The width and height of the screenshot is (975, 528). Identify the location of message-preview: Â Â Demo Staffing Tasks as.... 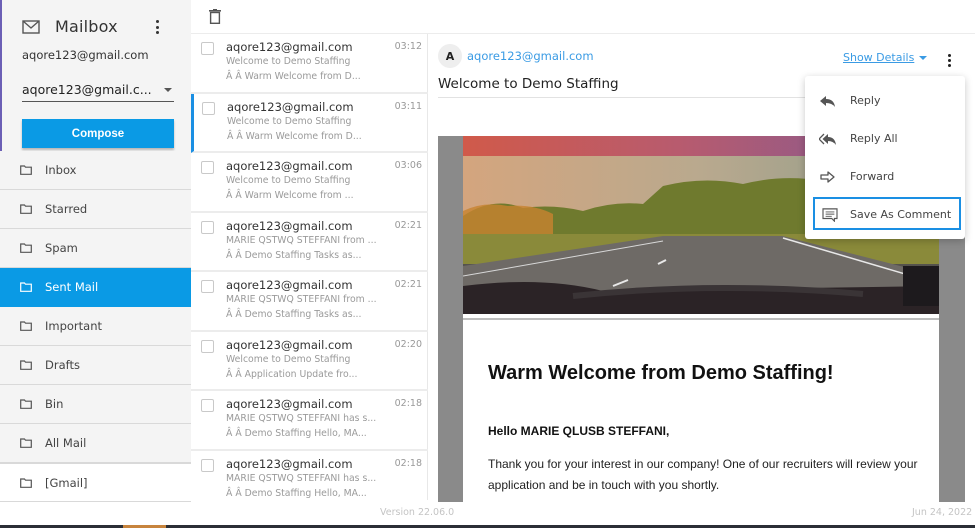
(294, 314).